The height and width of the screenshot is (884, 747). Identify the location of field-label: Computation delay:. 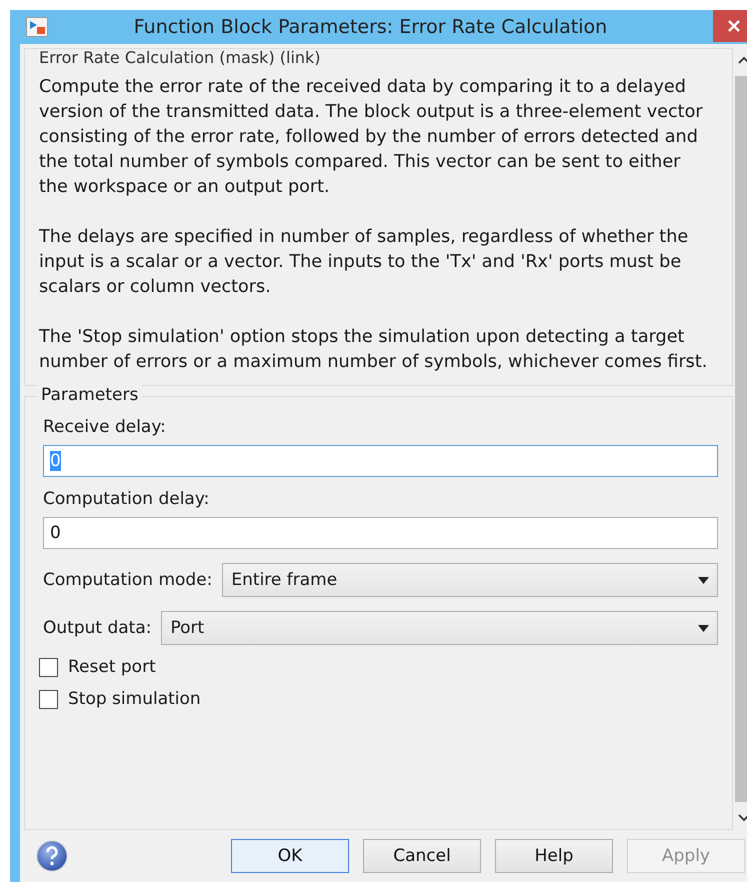
(126, 499).